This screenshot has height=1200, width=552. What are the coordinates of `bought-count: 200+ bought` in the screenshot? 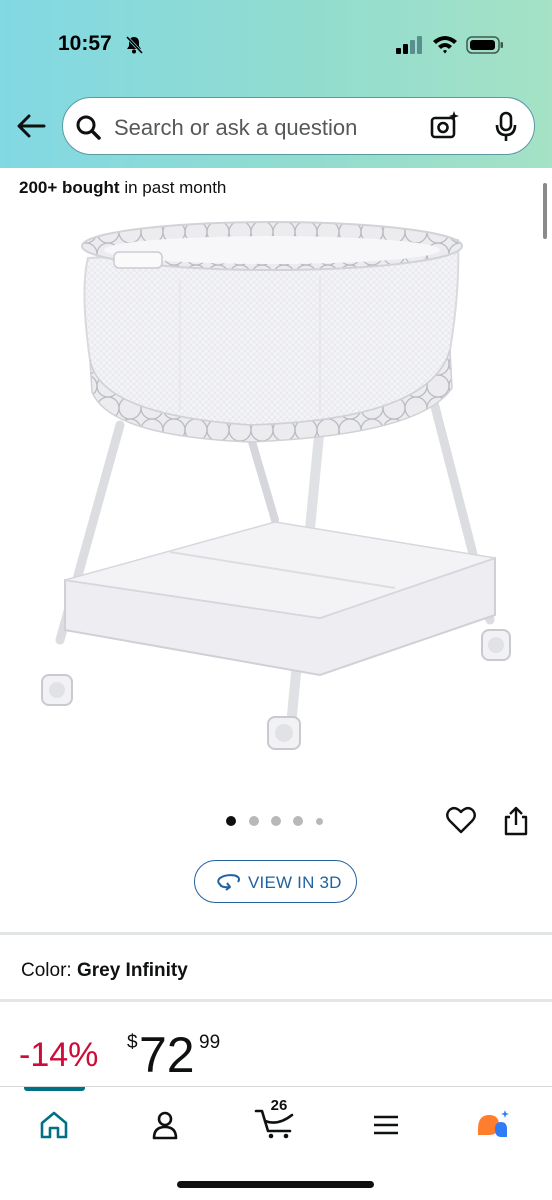 It's located at (69, 187).